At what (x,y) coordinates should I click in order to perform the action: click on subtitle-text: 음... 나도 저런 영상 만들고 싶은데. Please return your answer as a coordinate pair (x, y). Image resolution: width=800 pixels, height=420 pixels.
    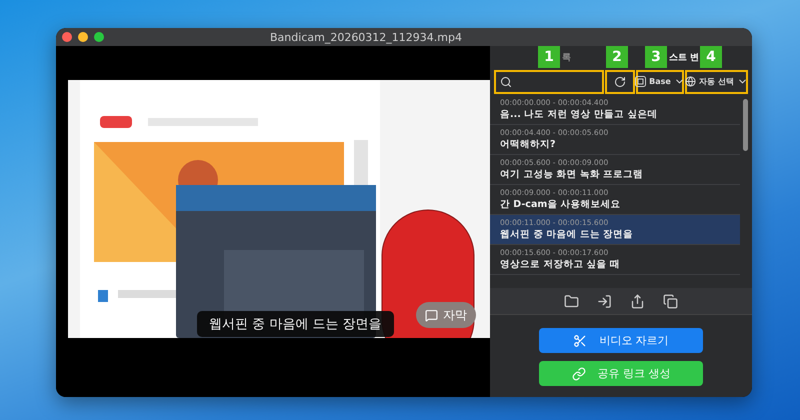
    Looking at the image, I should click on (579, 115).